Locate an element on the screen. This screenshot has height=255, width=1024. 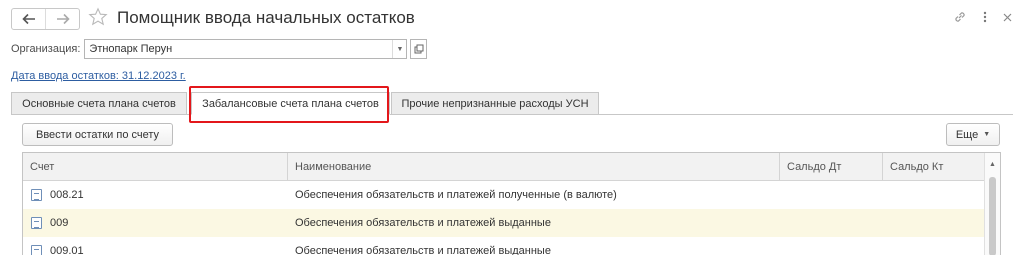
link-icon is located at coordinates (960, 18).